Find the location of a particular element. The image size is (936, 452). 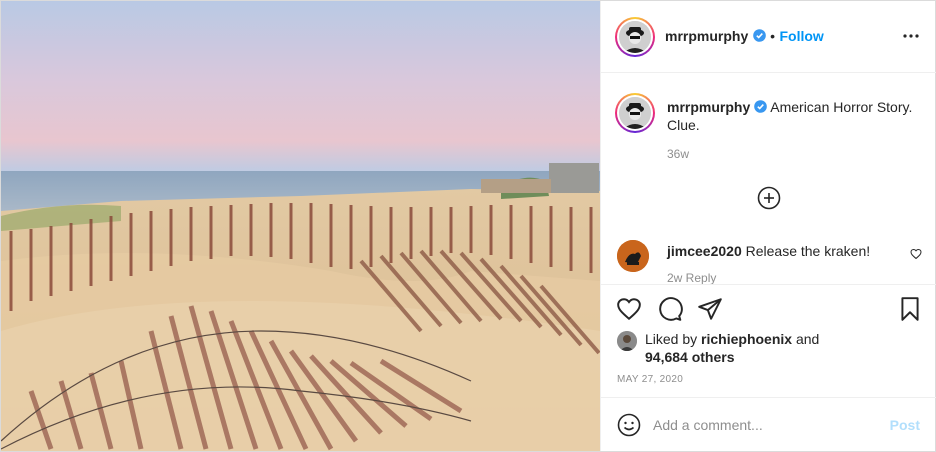

smiley-icon is located at coordinates (629, 425).